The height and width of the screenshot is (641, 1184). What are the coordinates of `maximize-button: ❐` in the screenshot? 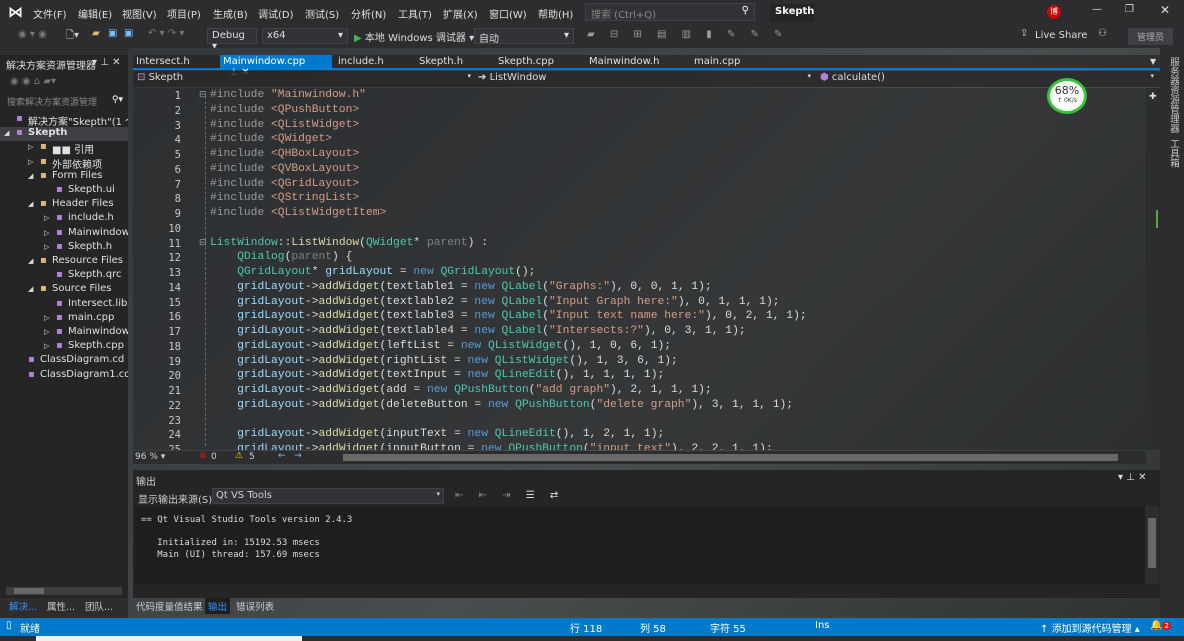 It's located at (1129, 9).